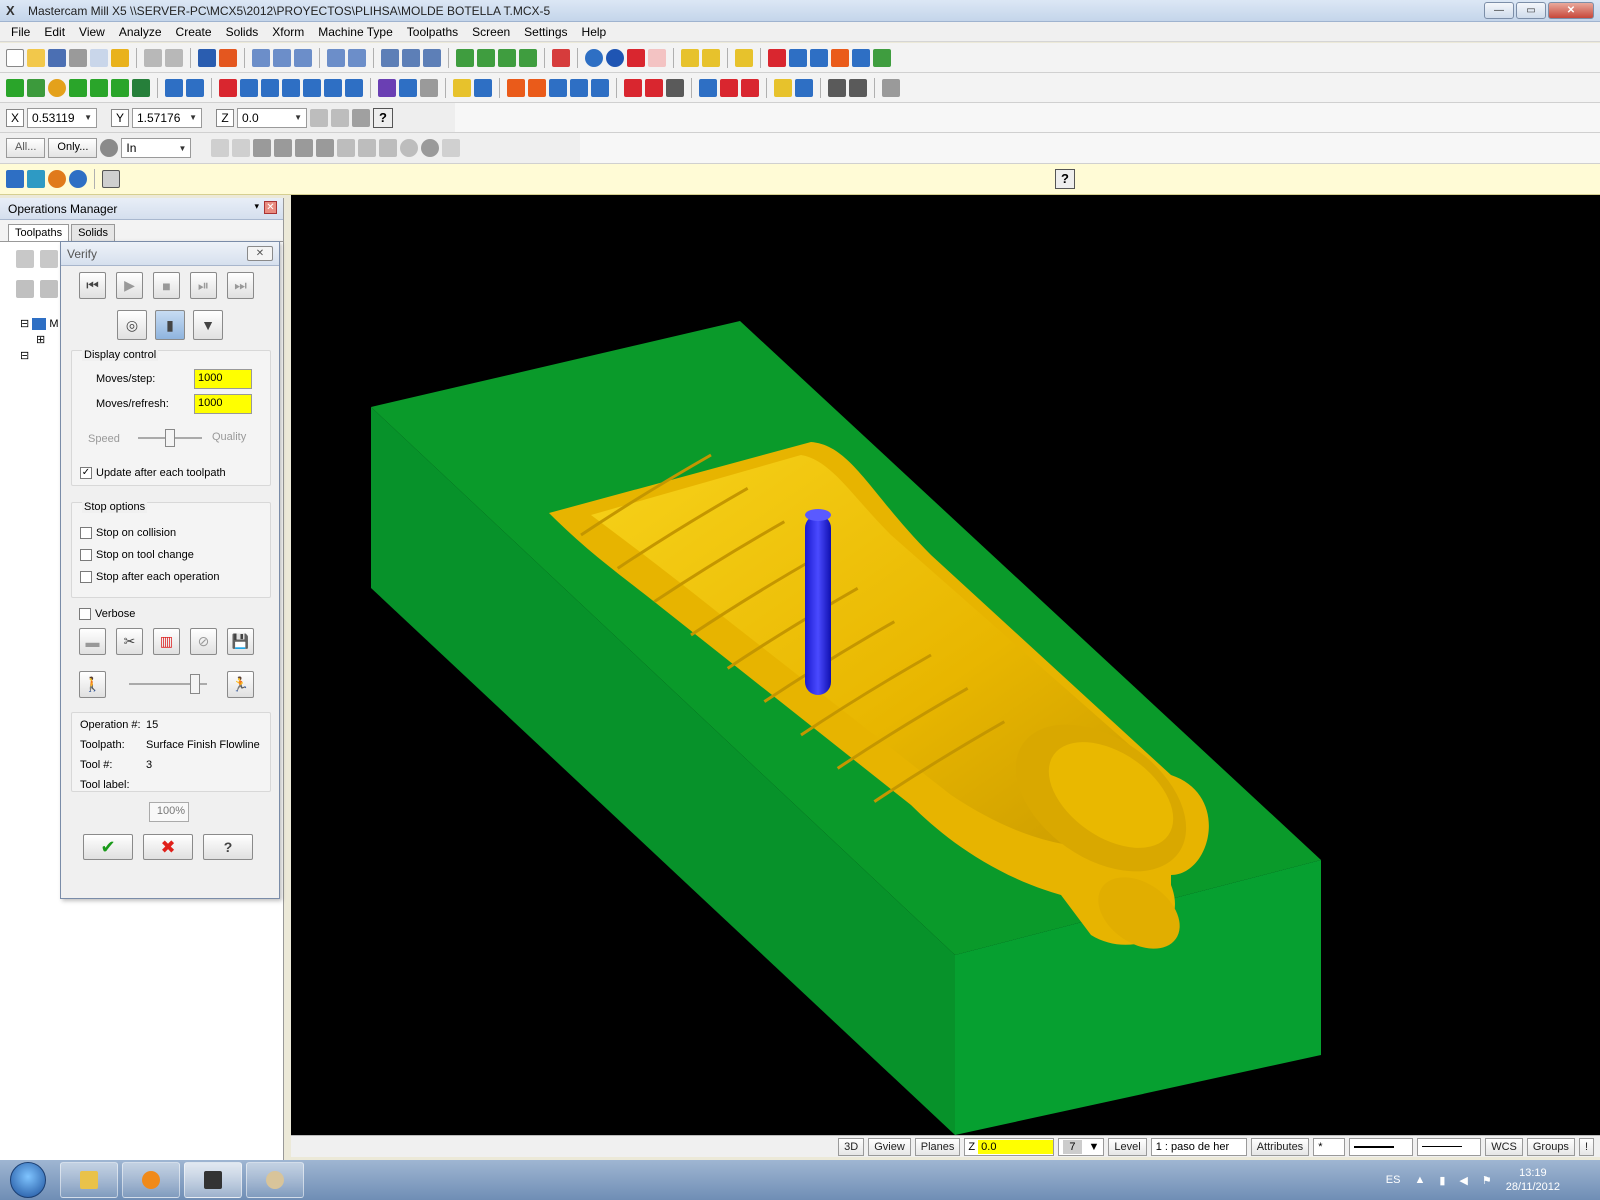 The height and width of the screenshot is (1200, 1600). I want to click on select-solid-icon, so click(262, 148).